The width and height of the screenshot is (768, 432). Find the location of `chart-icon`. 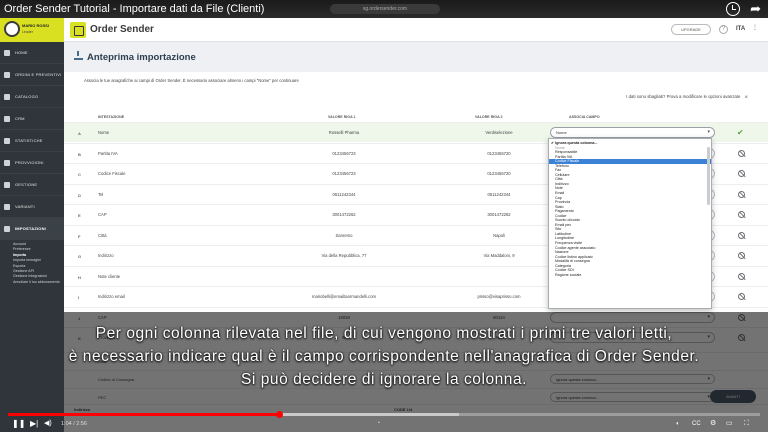

chart-icon is located at coordinates (7, 140).